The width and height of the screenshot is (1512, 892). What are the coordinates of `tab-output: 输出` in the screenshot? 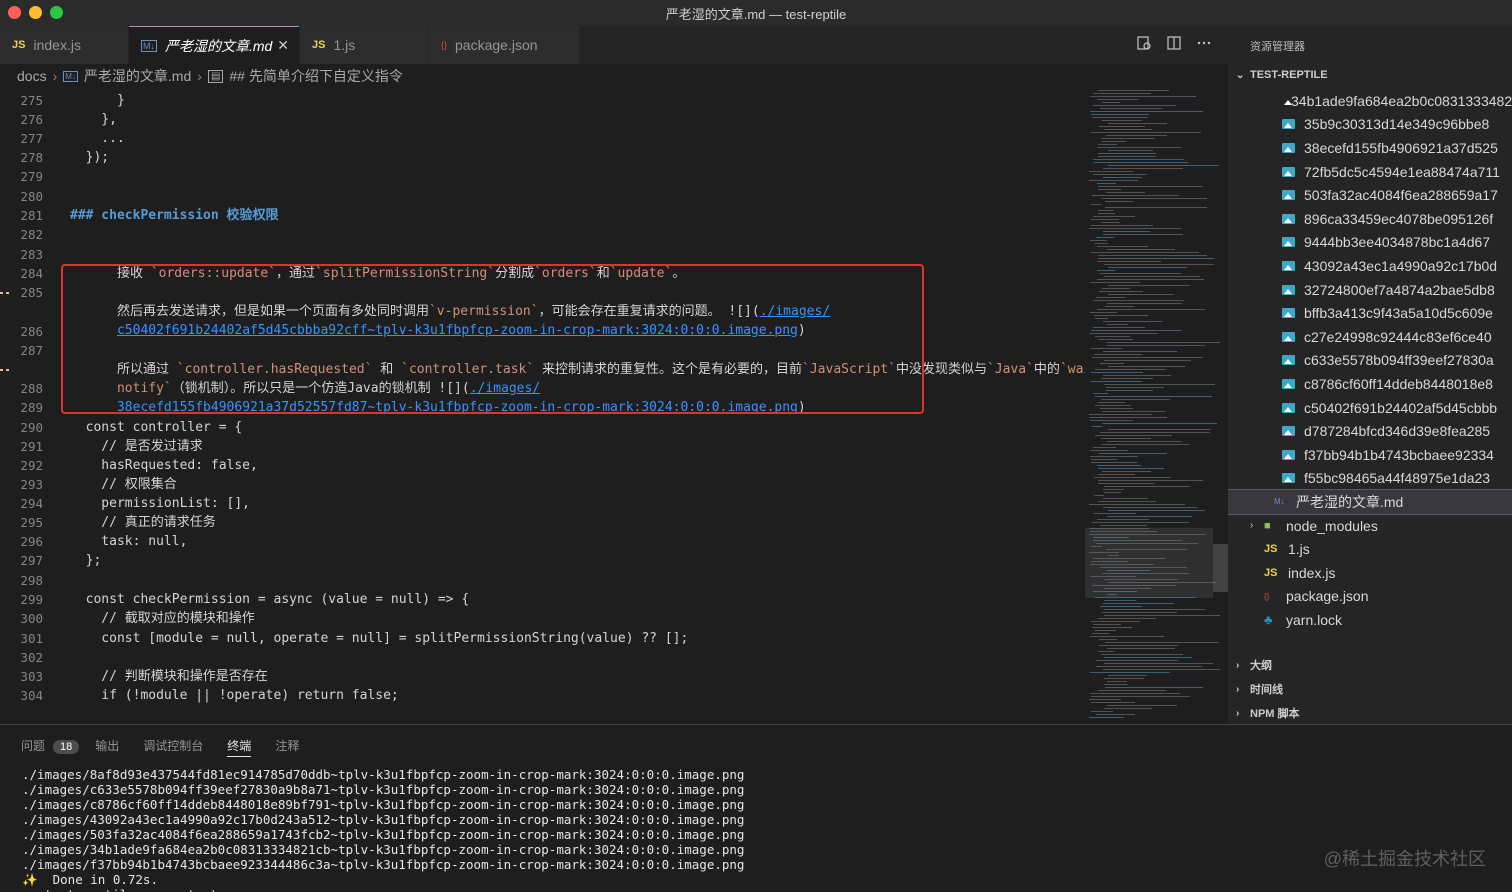 It's located at (107, 747).